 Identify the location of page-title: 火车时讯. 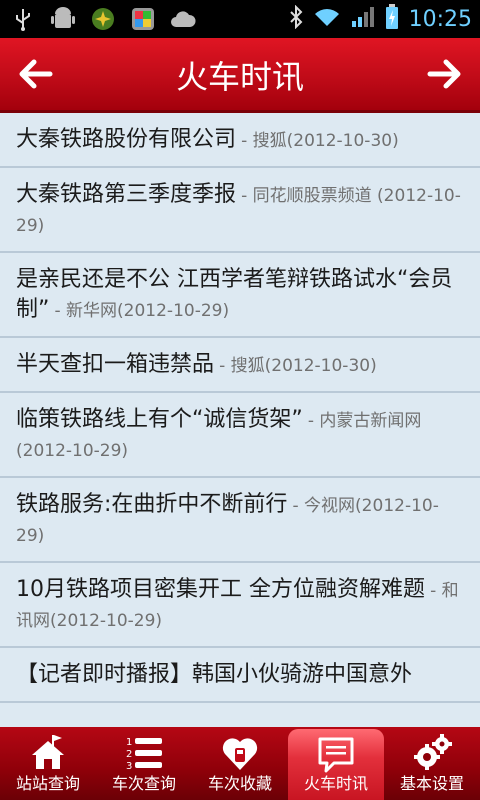
(239, 77).